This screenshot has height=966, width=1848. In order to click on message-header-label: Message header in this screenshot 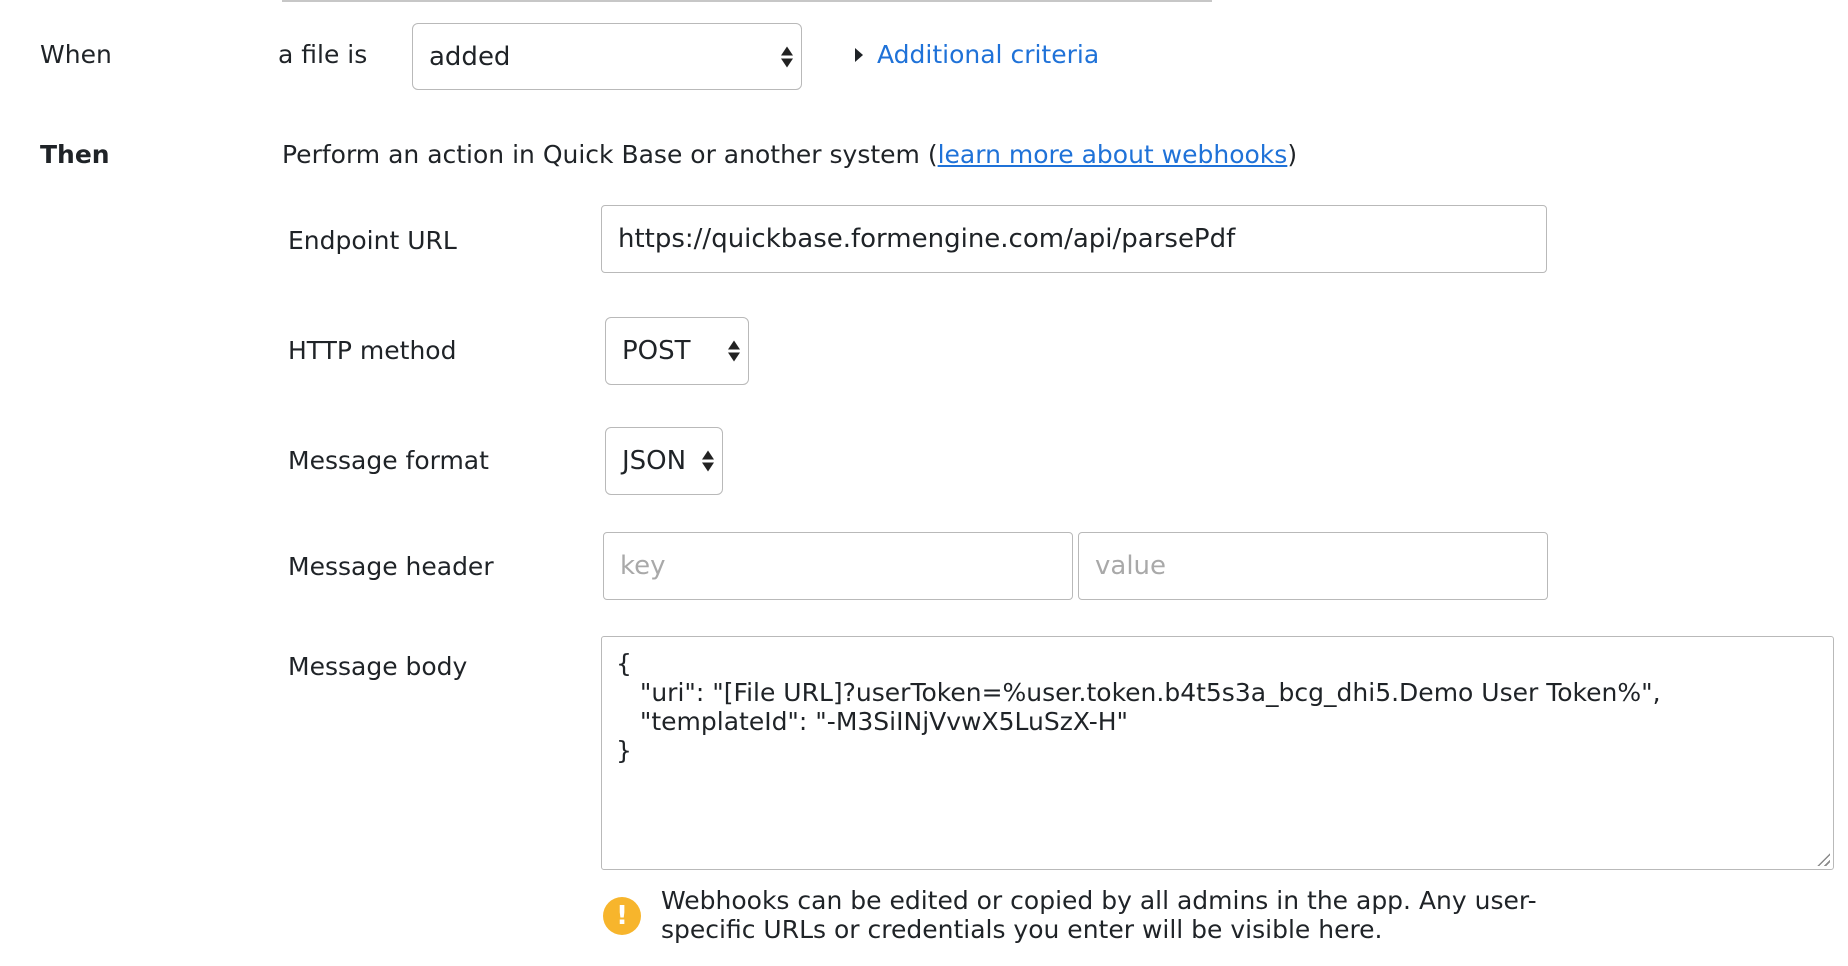, I will do `click(391, 566)`.